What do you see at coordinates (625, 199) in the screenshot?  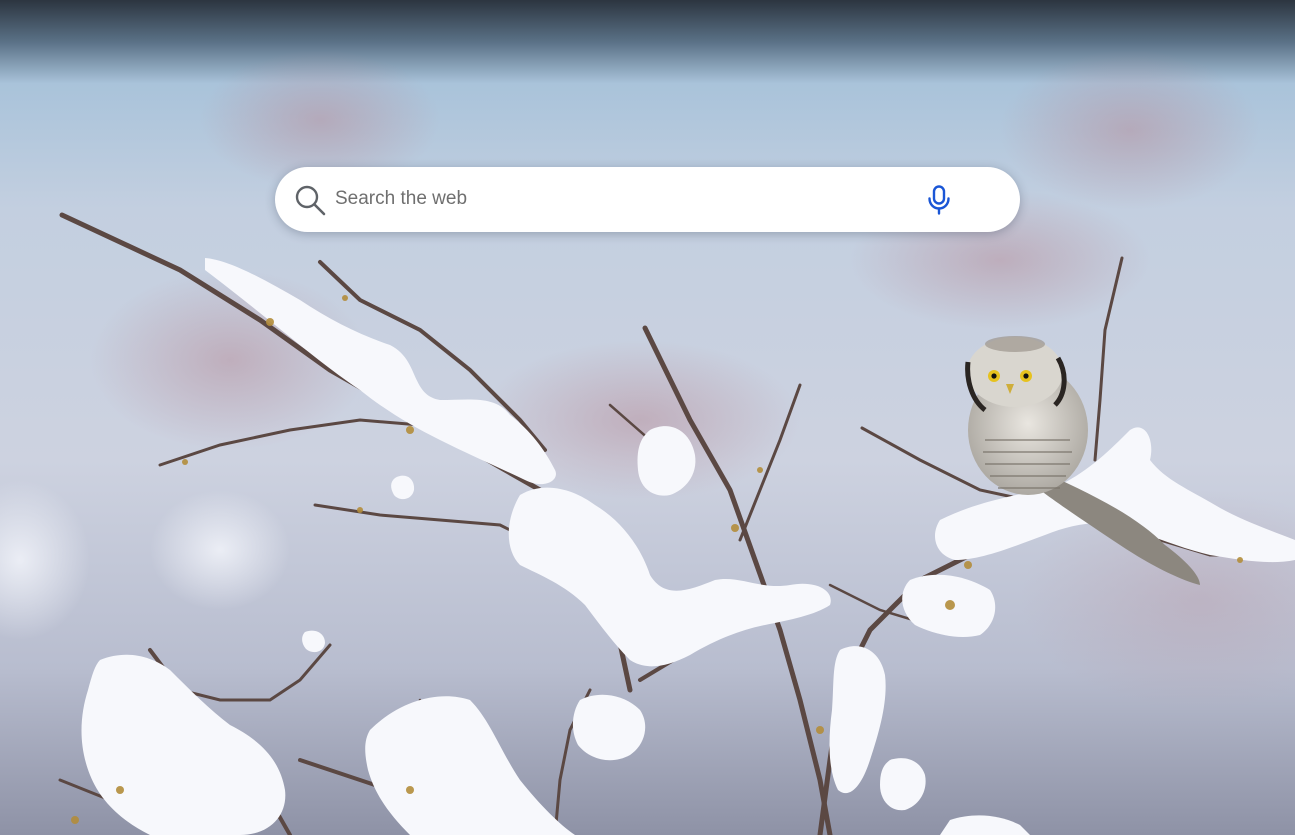 I see `search-input` at bounding box center [625, 199].